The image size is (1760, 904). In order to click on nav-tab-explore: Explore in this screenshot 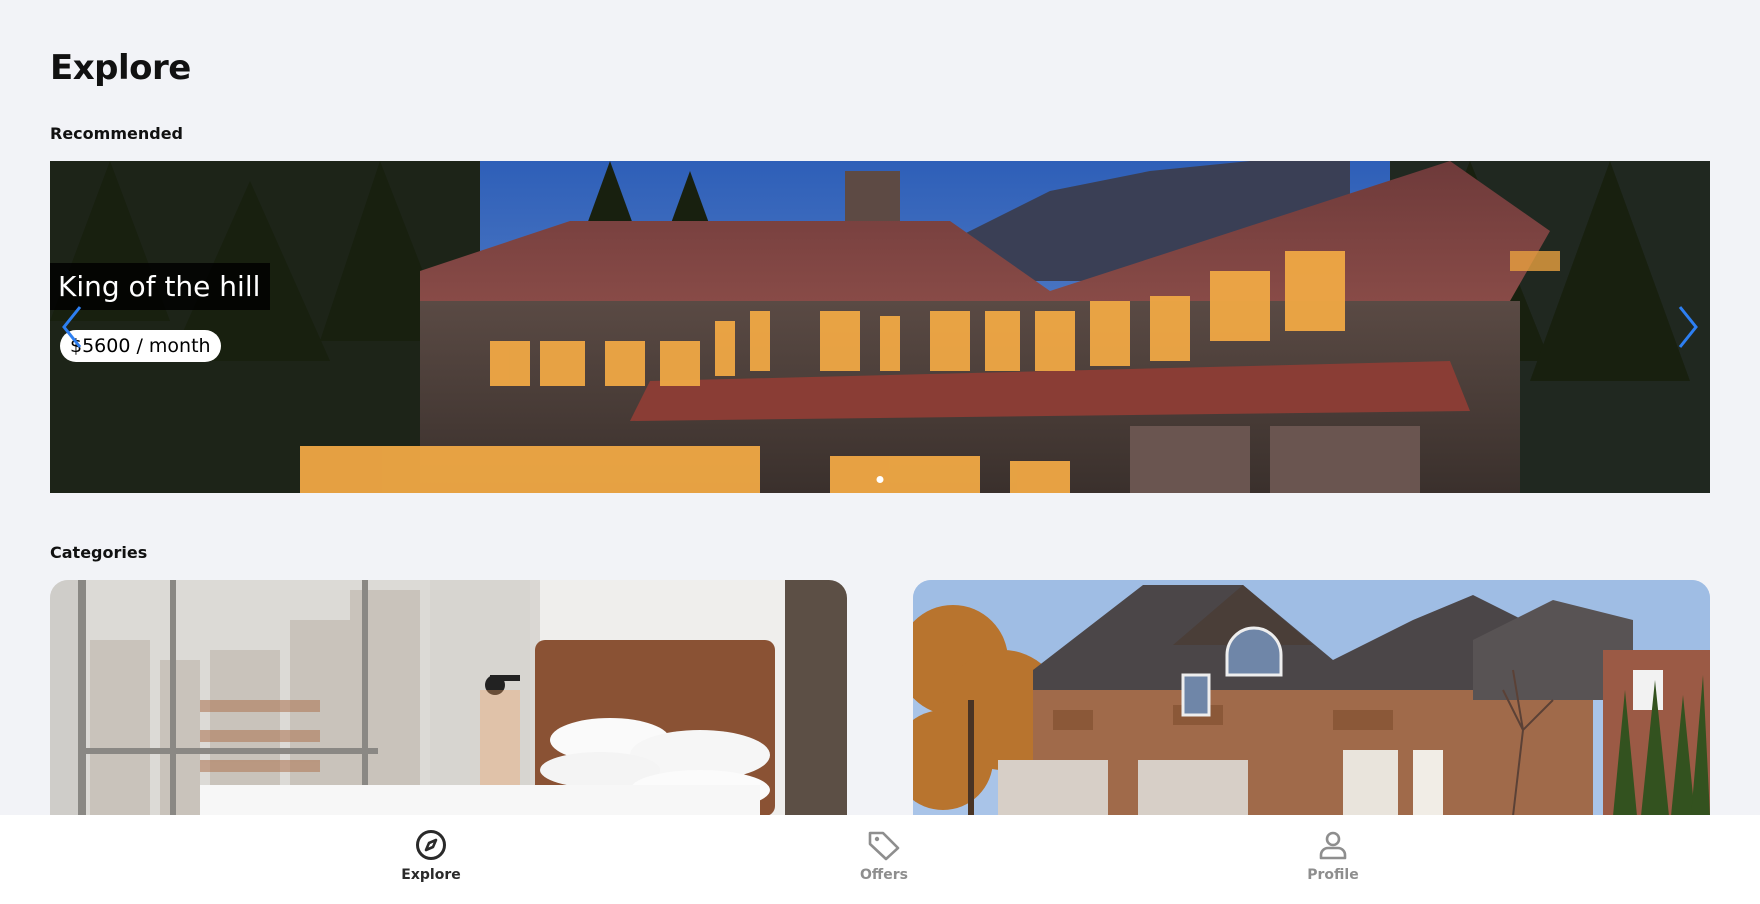, I will do `click(431, 856)`.